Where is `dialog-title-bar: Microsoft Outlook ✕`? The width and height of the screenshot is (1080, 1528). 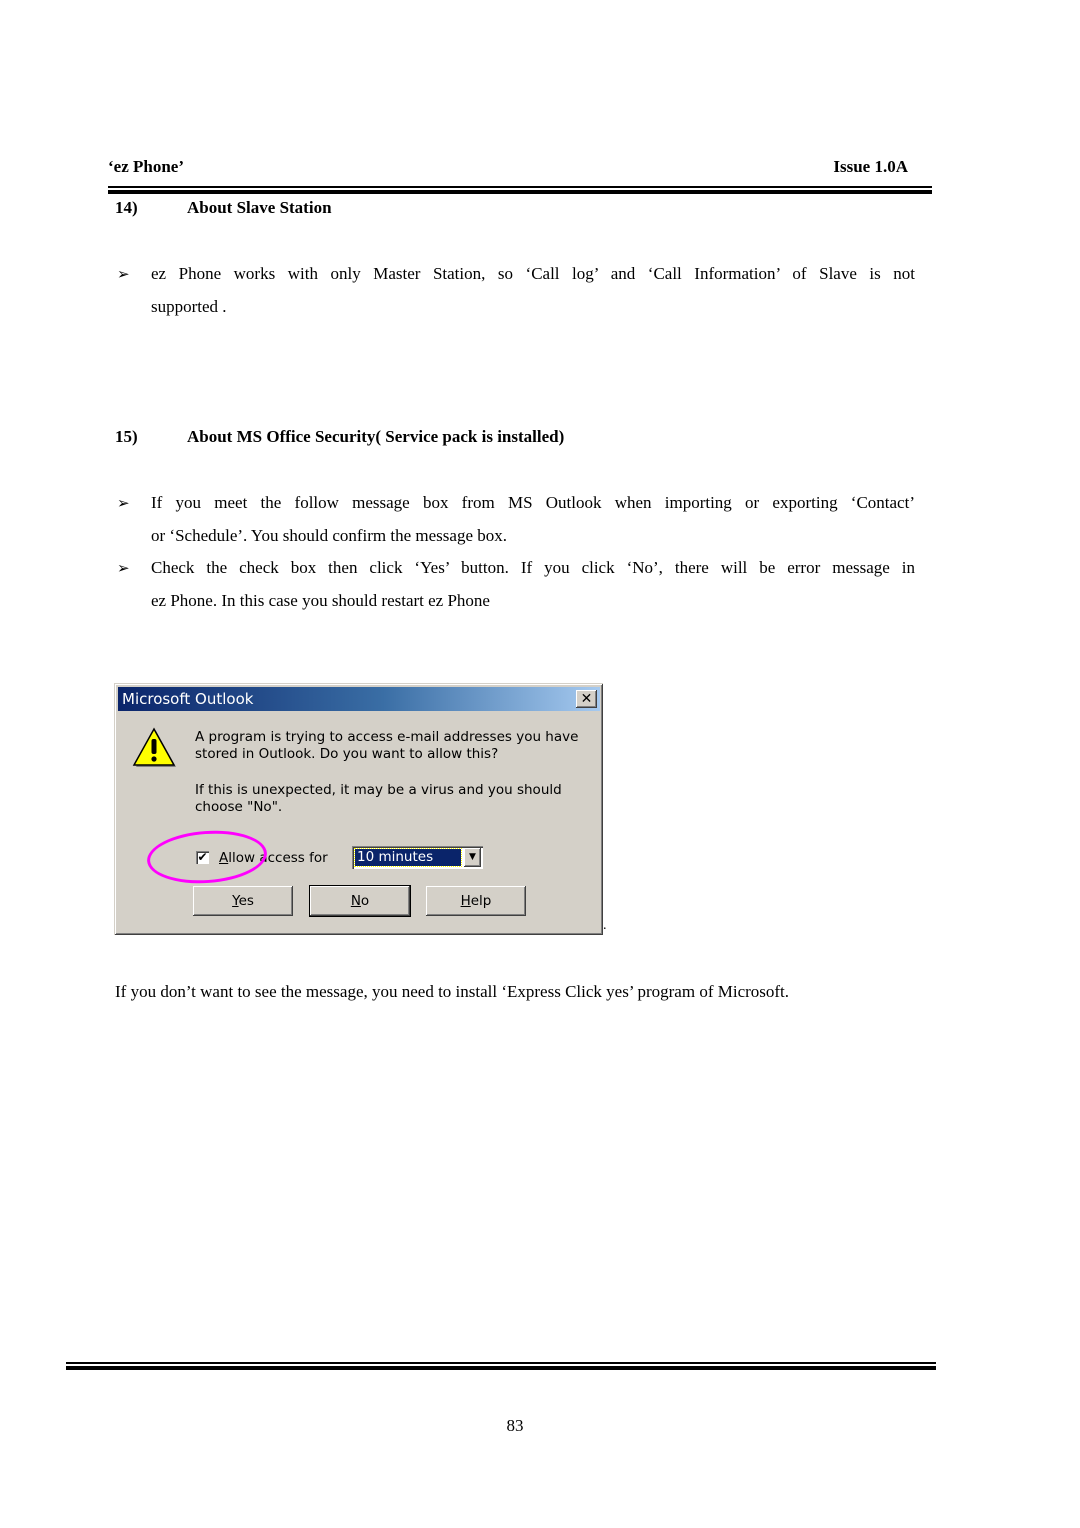 dialog-title-bar: Microsoft Outlook ✕ is located at coordinates (359, 699).